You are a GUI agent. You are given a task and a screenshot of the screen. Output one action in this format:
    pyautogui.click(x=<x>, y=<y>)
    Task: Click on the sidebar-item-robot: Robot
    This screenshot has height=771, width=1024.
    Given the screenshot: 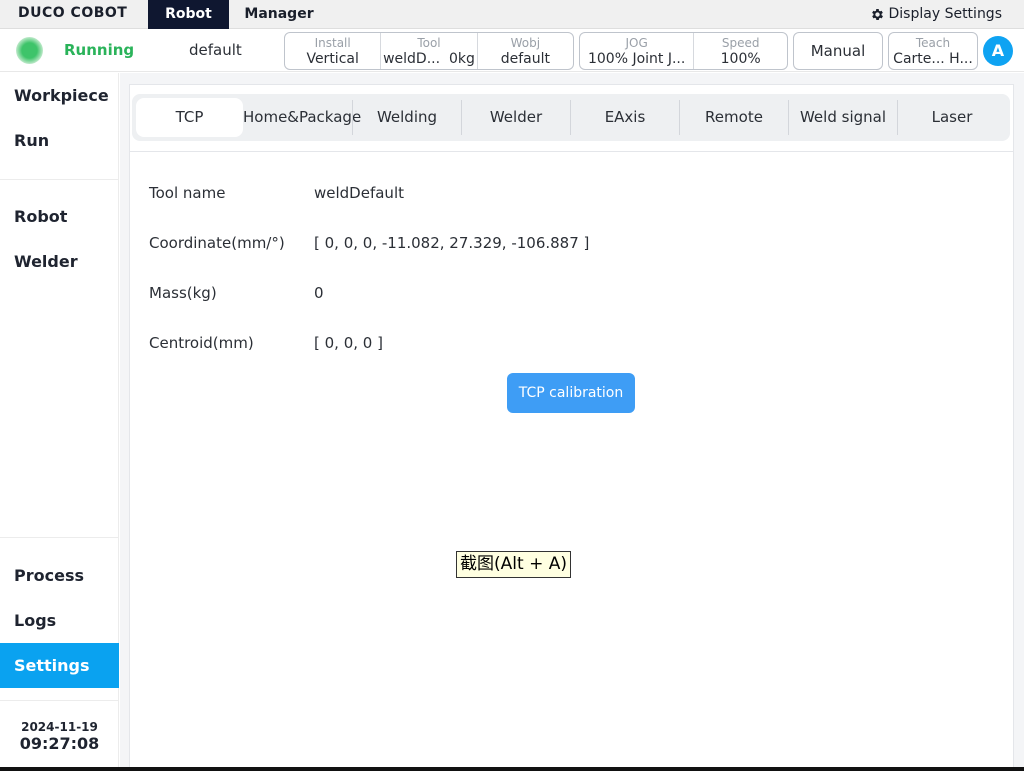 What is the action you would take?
    pyautogui.click(x=59, y=216)
    